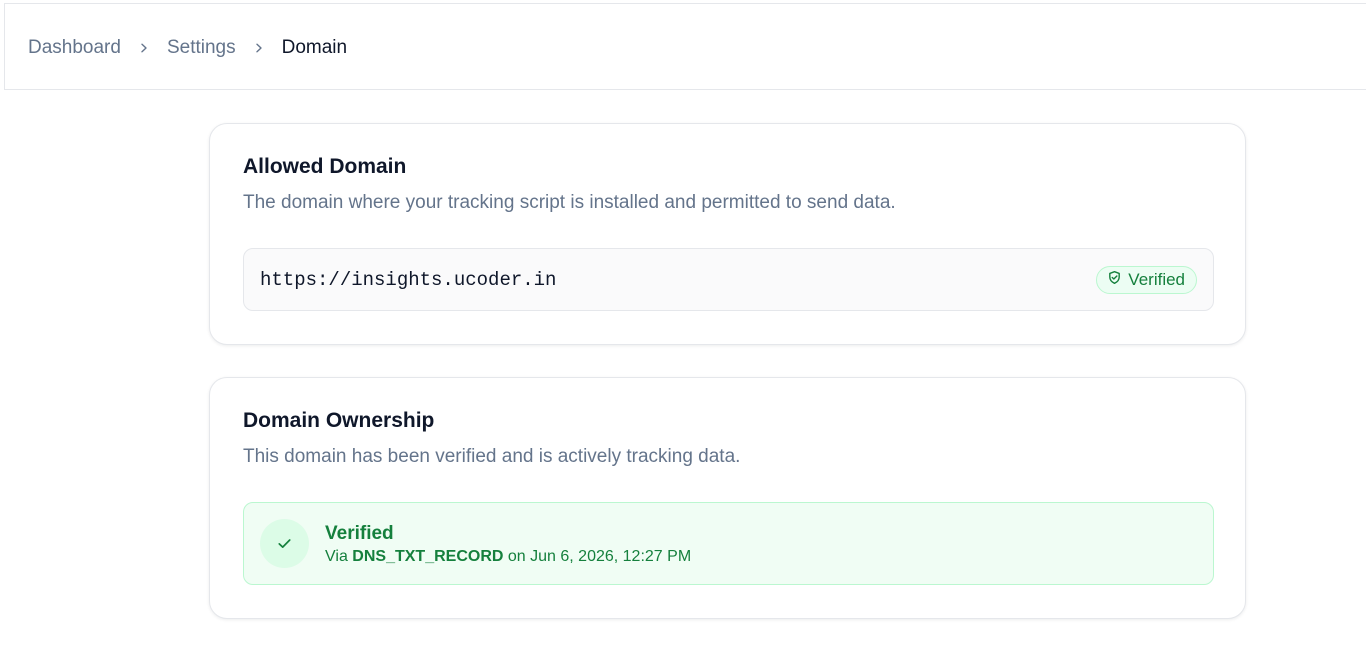 This screenshot has width=1366, height=665. I want to click on breadcrumb-dashboard-link: Dashboard, so click(74, 48).